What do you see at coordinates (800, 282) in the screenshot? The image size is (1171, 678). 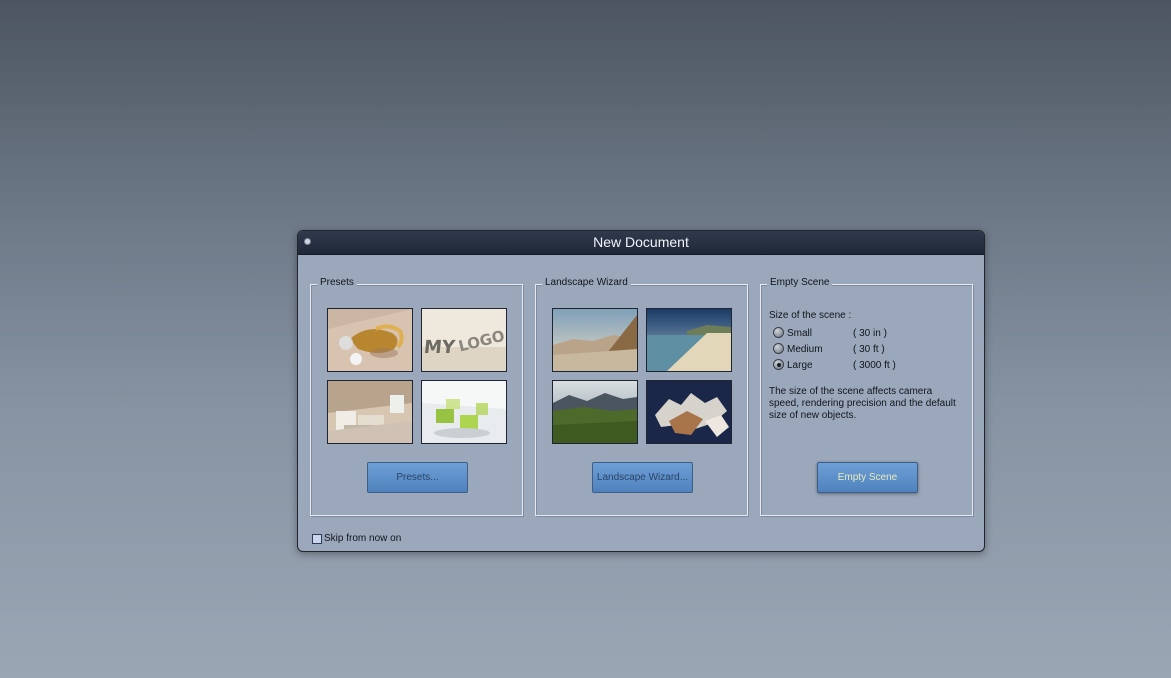 I see `empty-scene-group-label: Empty Scene` at bounding box center [800, 282].